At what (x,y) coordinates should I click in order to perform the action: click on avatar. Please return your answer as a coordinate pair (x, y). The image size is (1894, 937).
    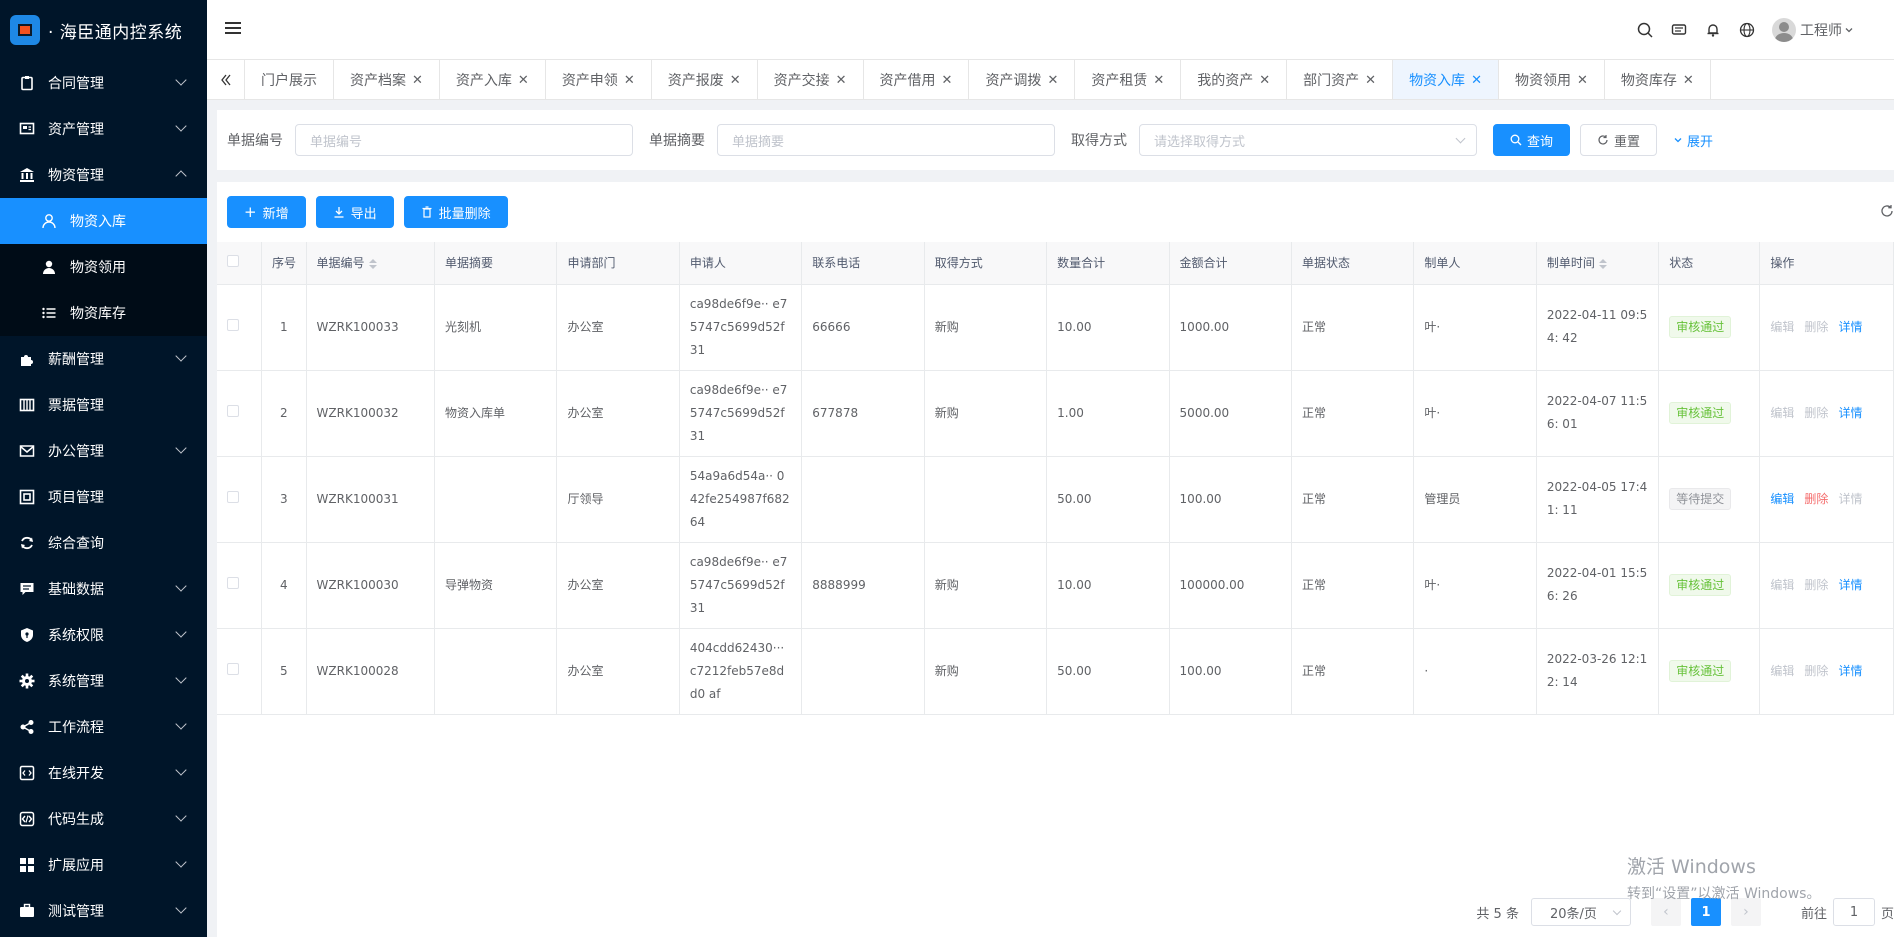
    Looking at the image, I should click on (1784, 30).